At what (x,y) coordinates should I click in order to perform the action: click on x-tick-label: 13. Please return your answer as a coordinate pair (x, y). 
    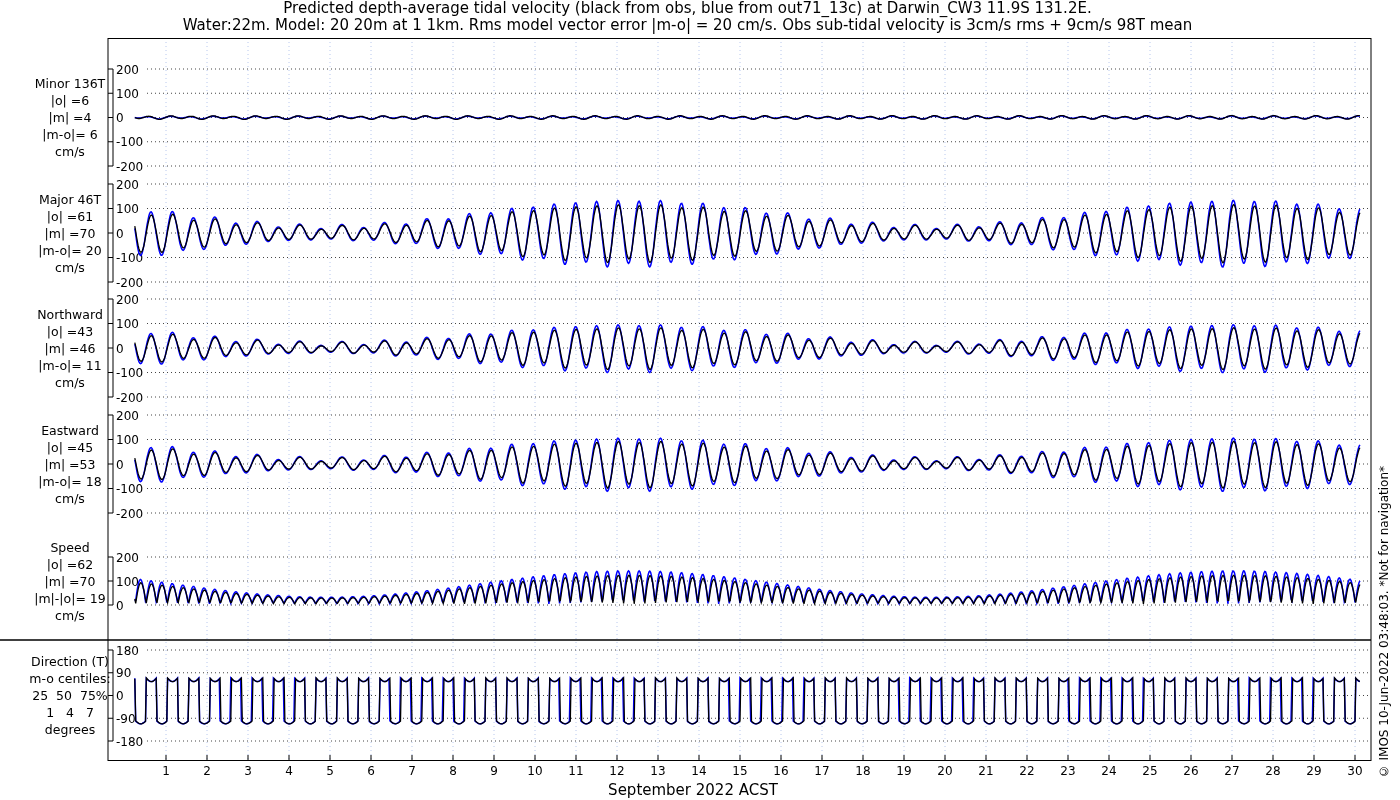
    Looking at the image, I should click on (658, 771).